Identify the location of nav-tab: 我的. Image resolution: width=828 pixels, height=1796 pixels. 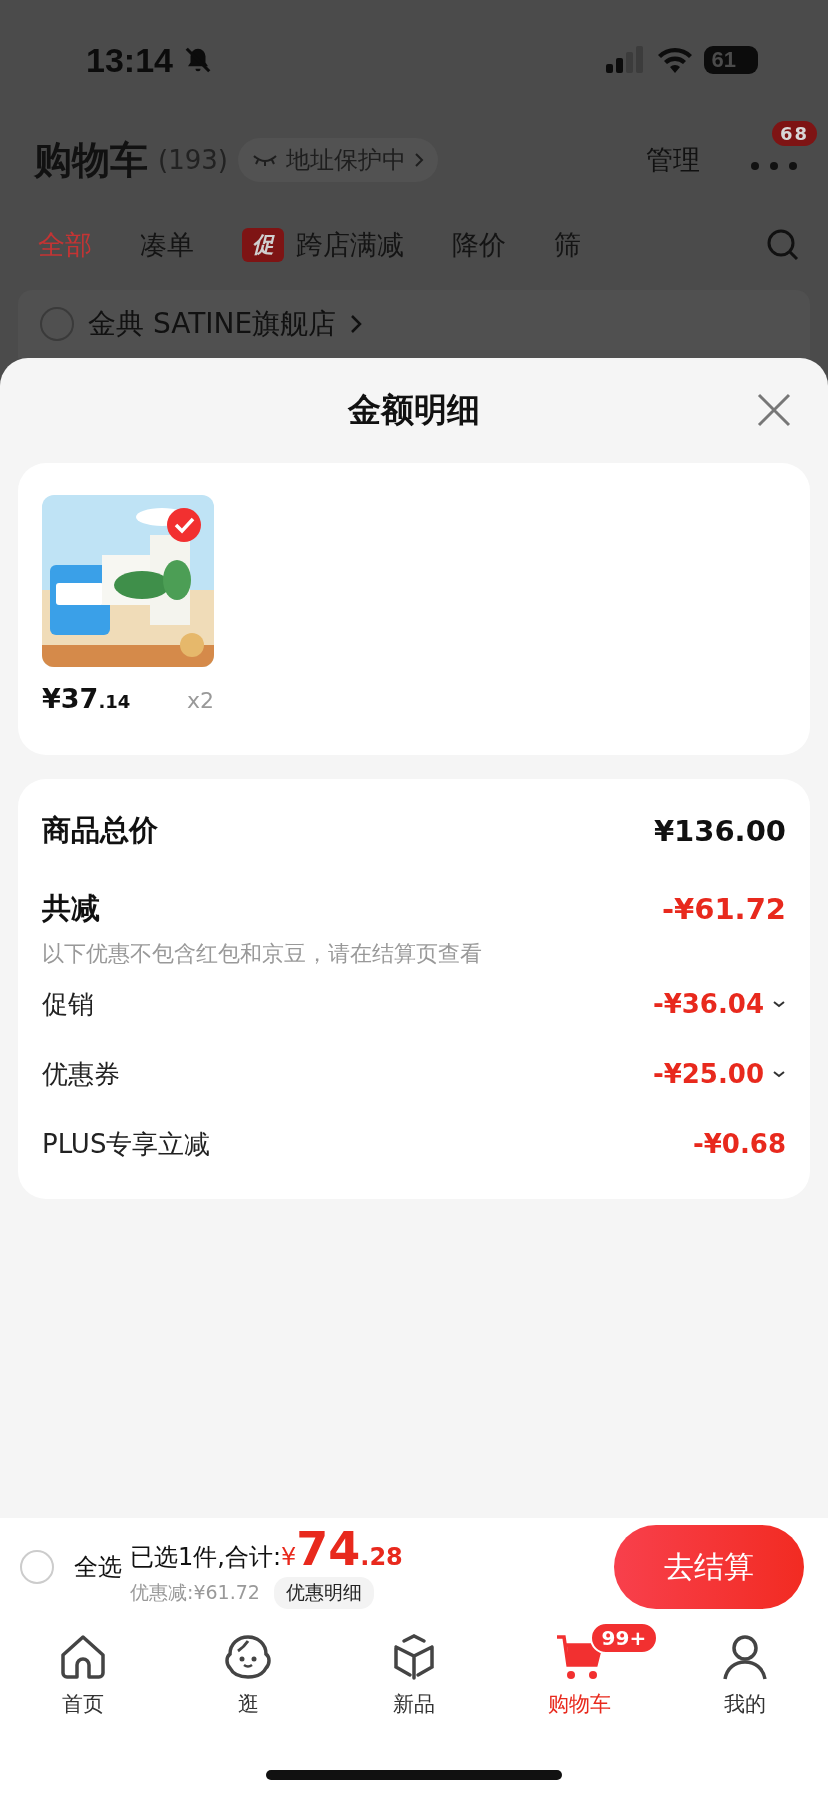
(745, 1668).